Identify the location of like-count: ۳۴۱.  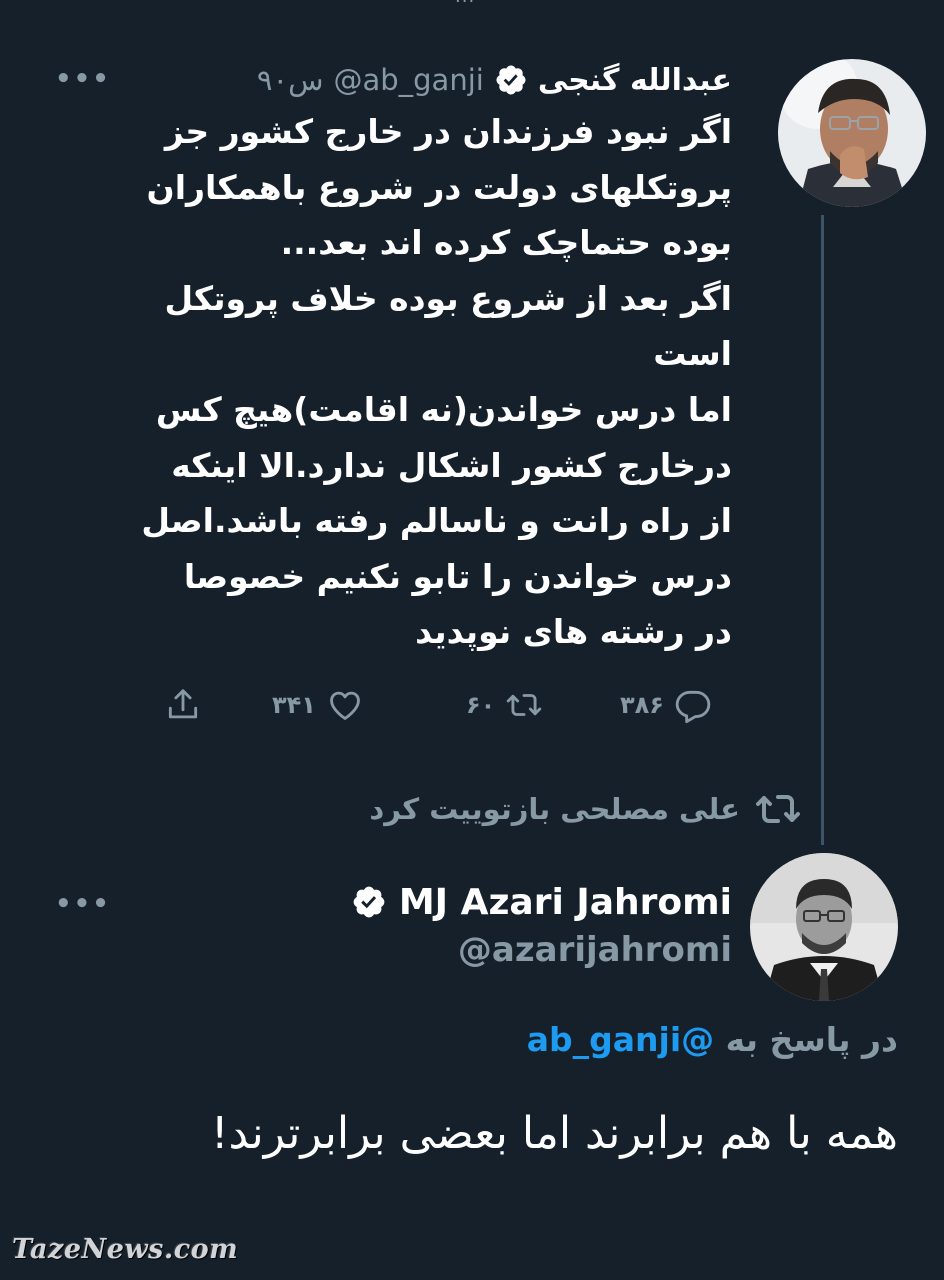
(294, 705).